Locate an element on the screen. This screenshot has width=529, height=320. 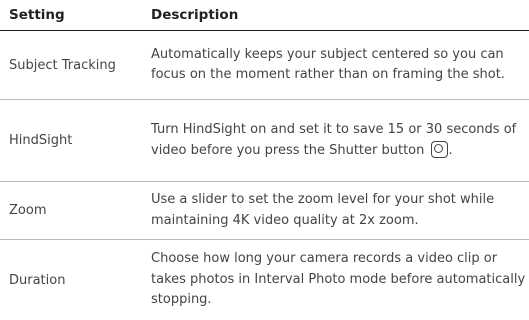
setting-name: Zoom is located at coordinates (28, 210).